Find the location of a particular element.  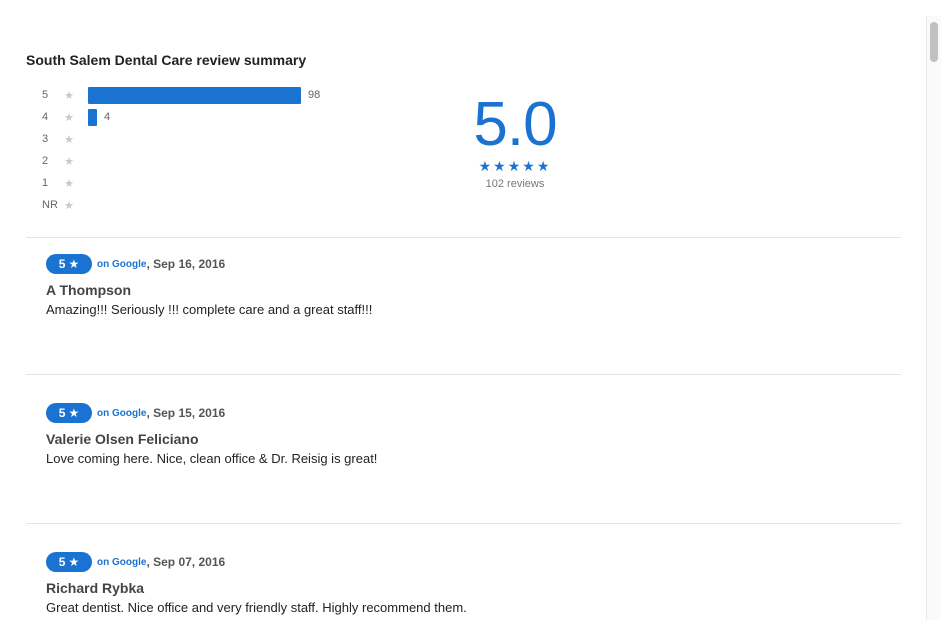

review-author: Richard Rybka is located at coordinates (95, 588).